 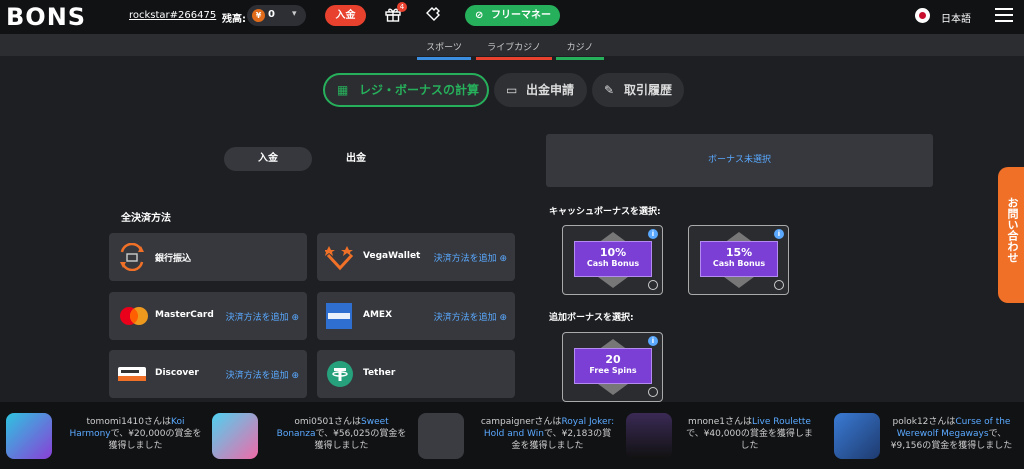 What do you see at coordinates (1004, 15) in the screenshot?
I see `menu-icon` at bounding box center [1004, 15].